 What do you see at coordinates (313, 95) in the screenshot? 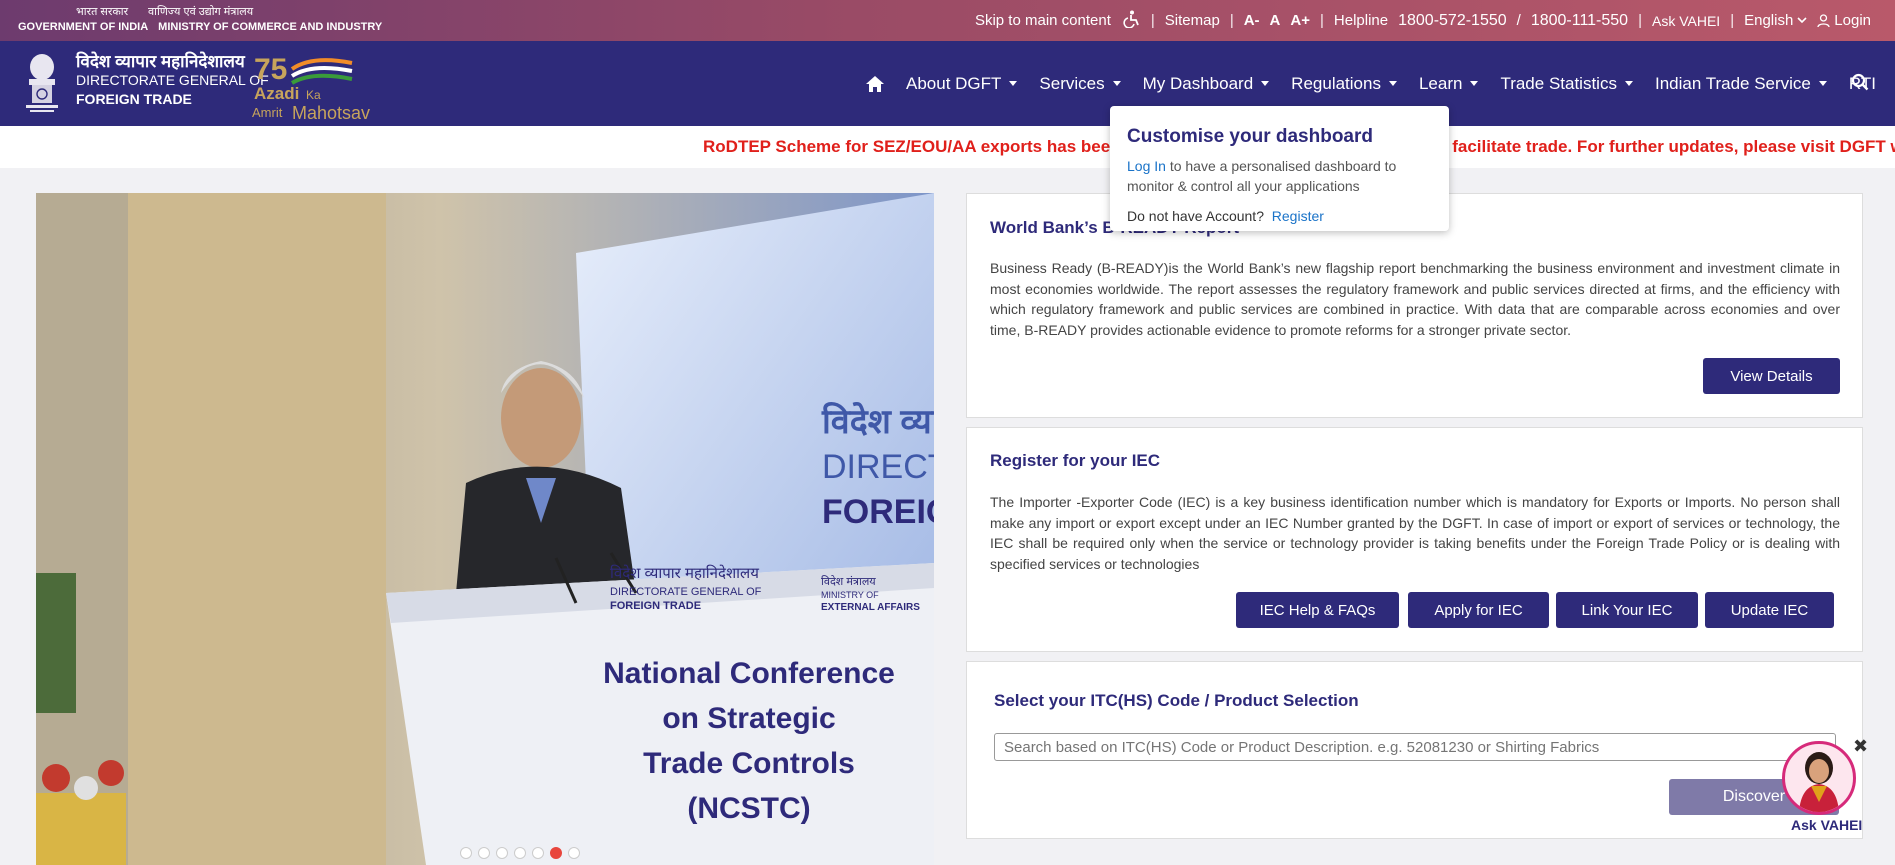
I see `azadi-text-ka: Ka` at bounding box center [313, 95].